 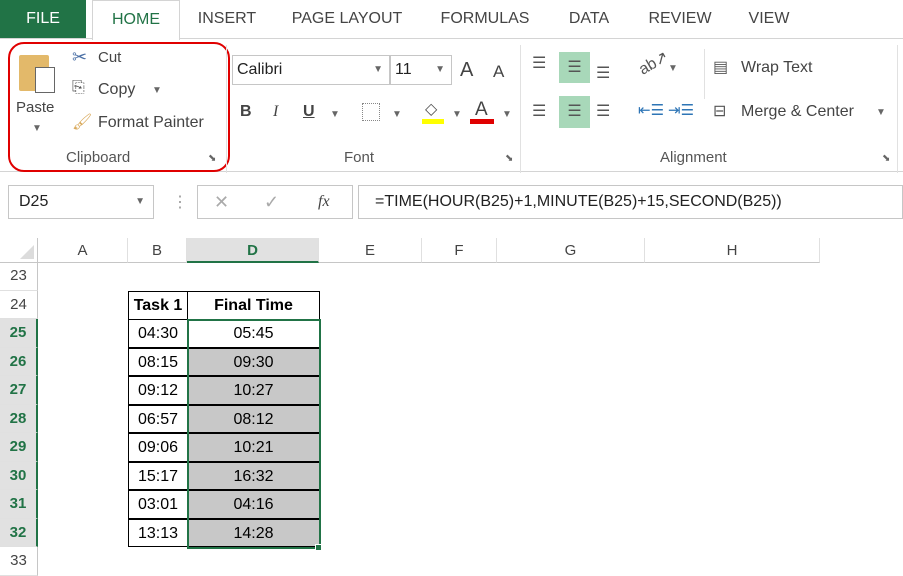 I want to click on task-cell: 09:12, so click(x=158, y=390).